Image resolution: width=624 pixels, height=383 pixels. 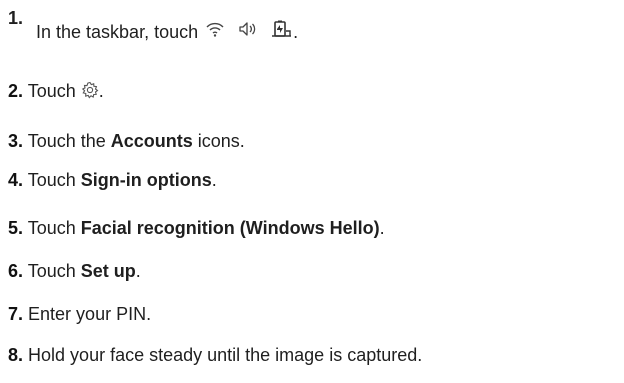 I want to click on step-2: 2. Touch ., so click(x=56, y=91).